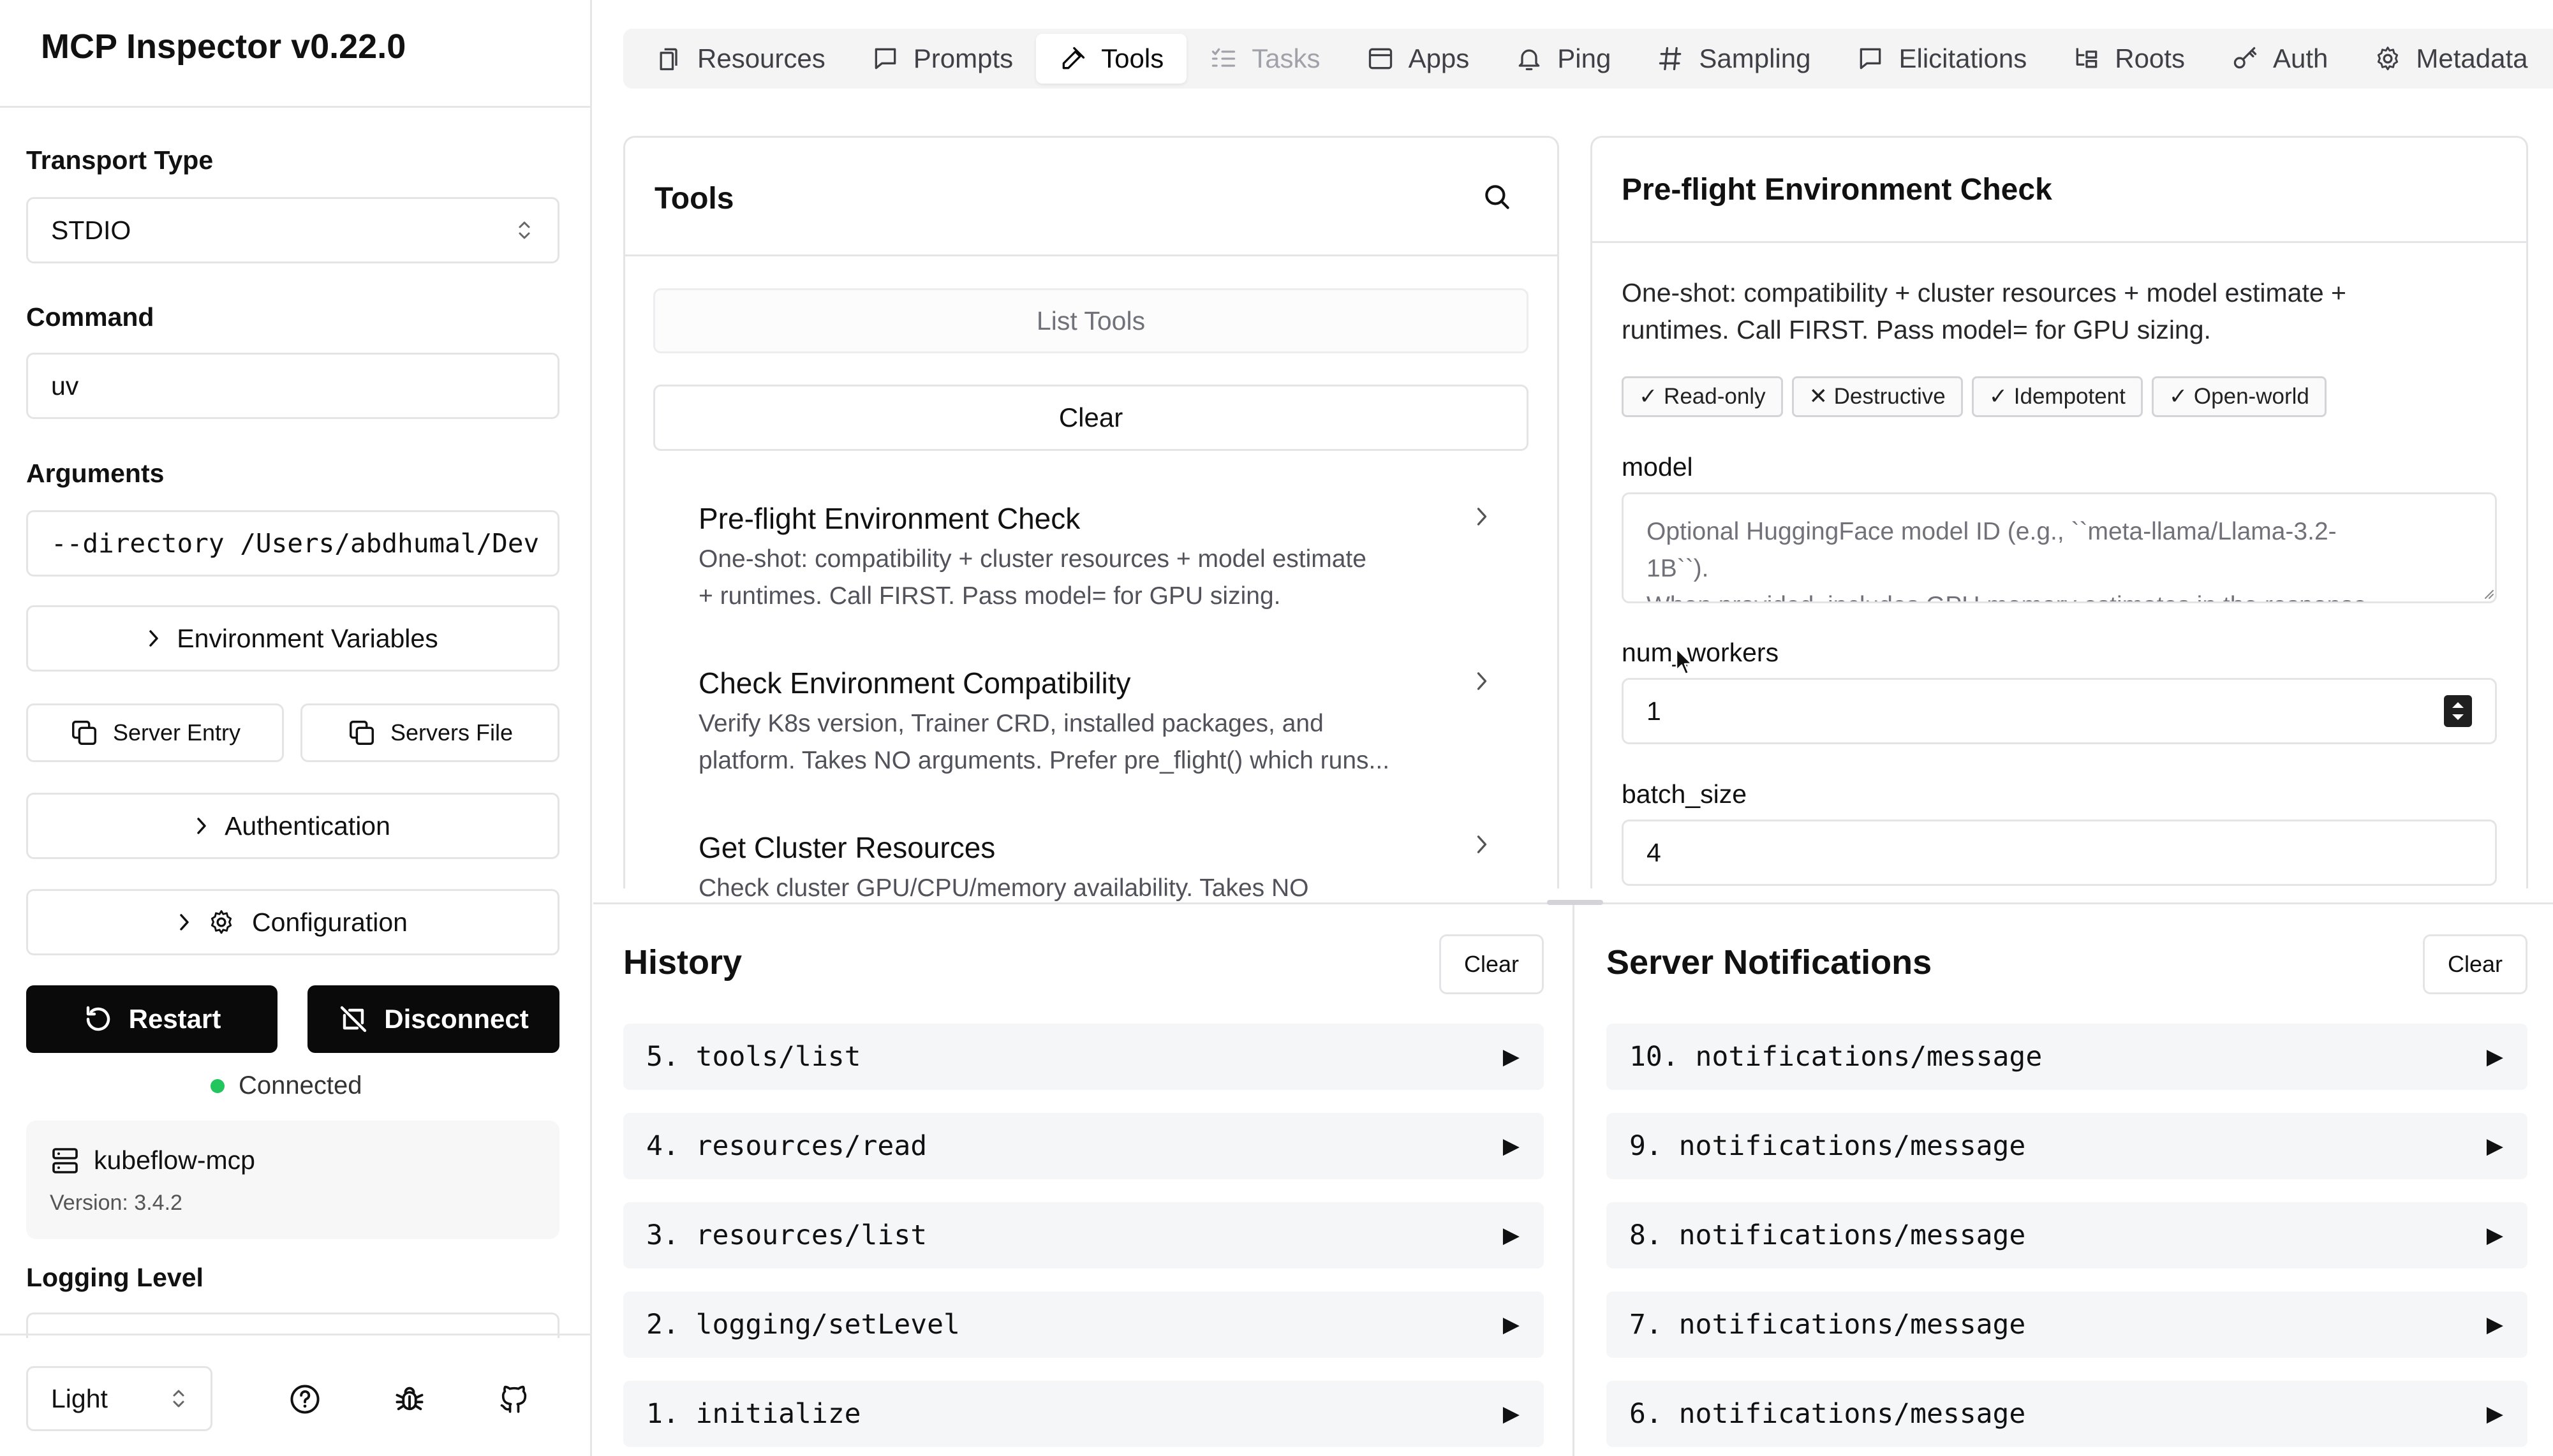 Image resolution: width=2553 pixels, height=1456 pixels. What do you see at coordinates (292, 386) in the screenshot?
I see `command-input: uv` at bounding box center [292, 386].